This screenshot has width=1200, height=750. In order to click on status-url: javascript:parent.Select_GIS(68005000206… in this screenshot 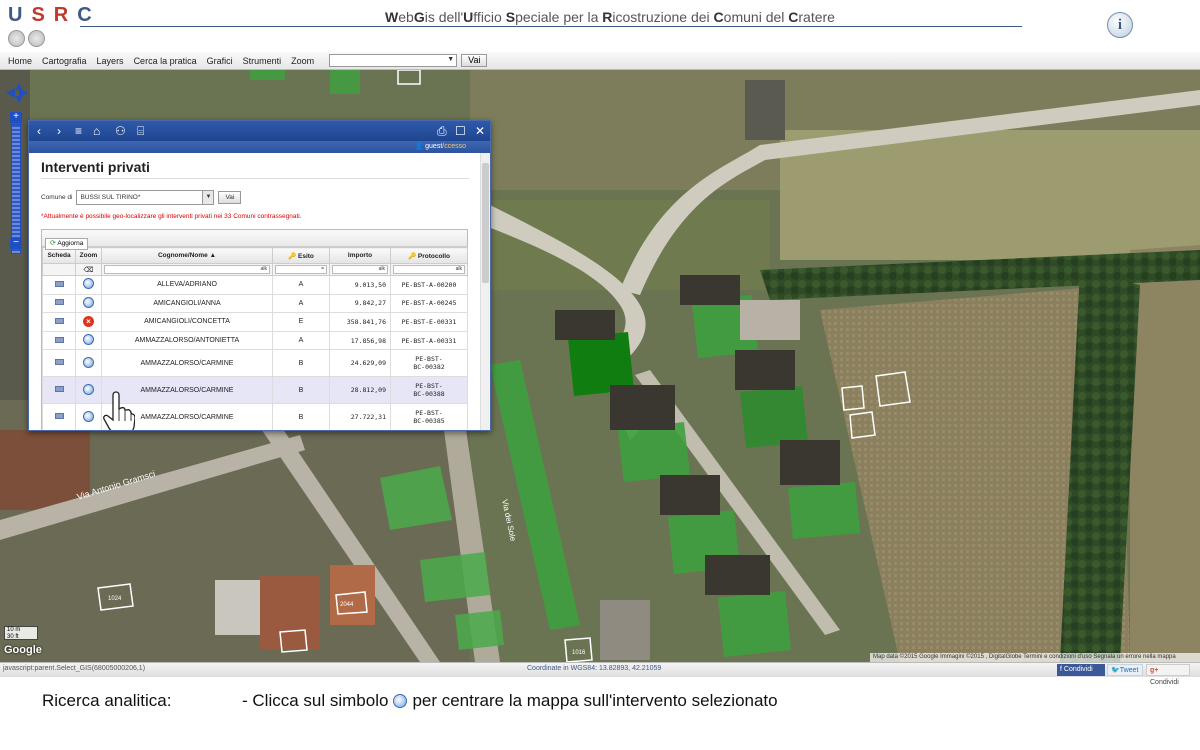, I will do `click(74, 668)`.